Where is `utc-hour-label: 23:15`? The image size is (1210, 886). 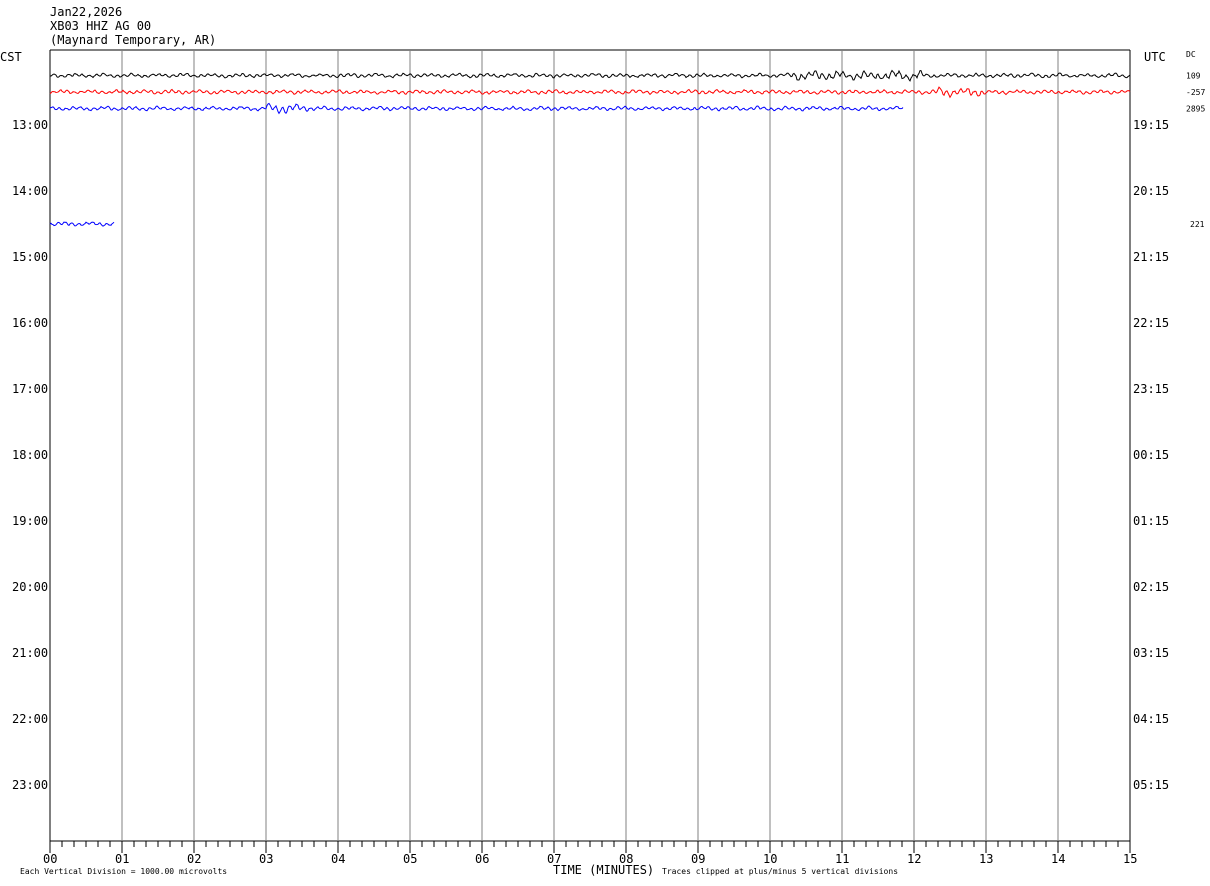
utc-hour-label: 23:15 is located at coordinates (1151, 389).